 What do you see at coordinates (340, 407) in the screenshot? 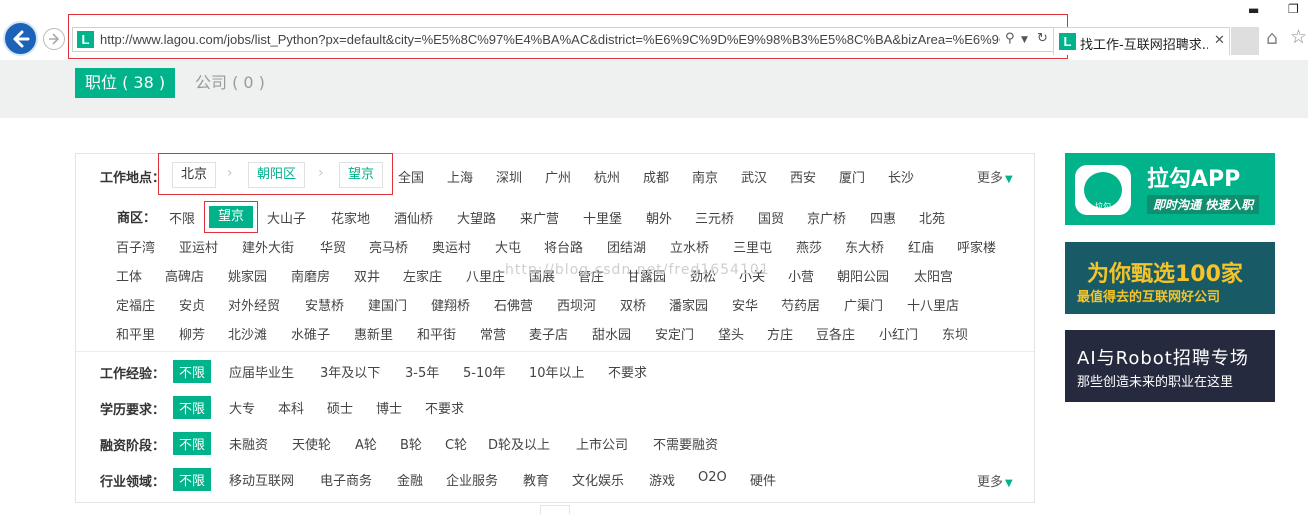
I see `education-option: 硕士` at bounding box center [340, 407].